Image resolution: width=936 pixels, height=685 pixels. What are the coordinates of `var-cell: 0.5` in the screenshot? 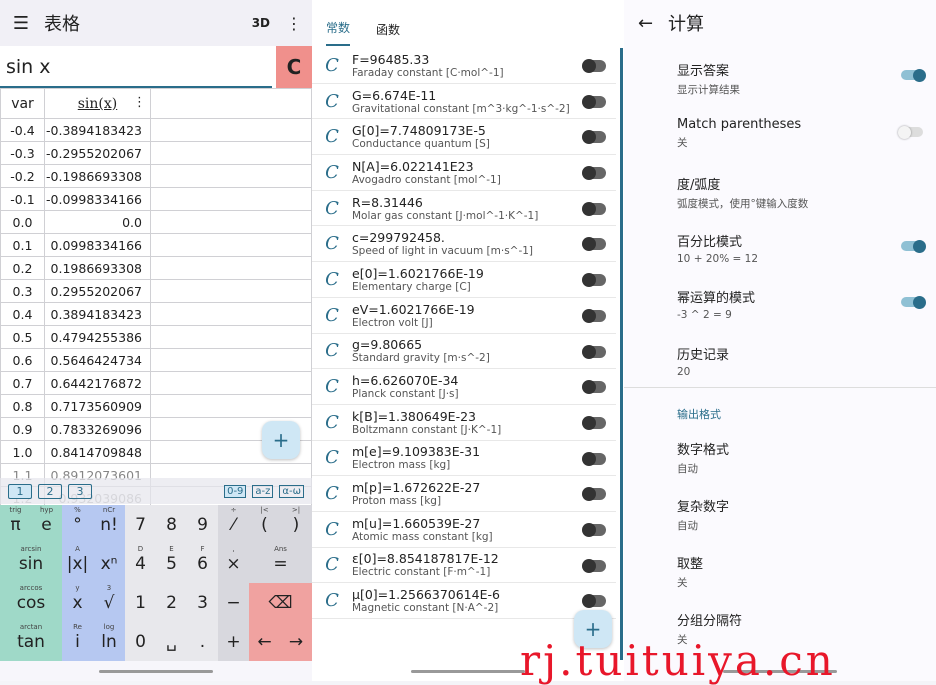 It's located at (22, 337).